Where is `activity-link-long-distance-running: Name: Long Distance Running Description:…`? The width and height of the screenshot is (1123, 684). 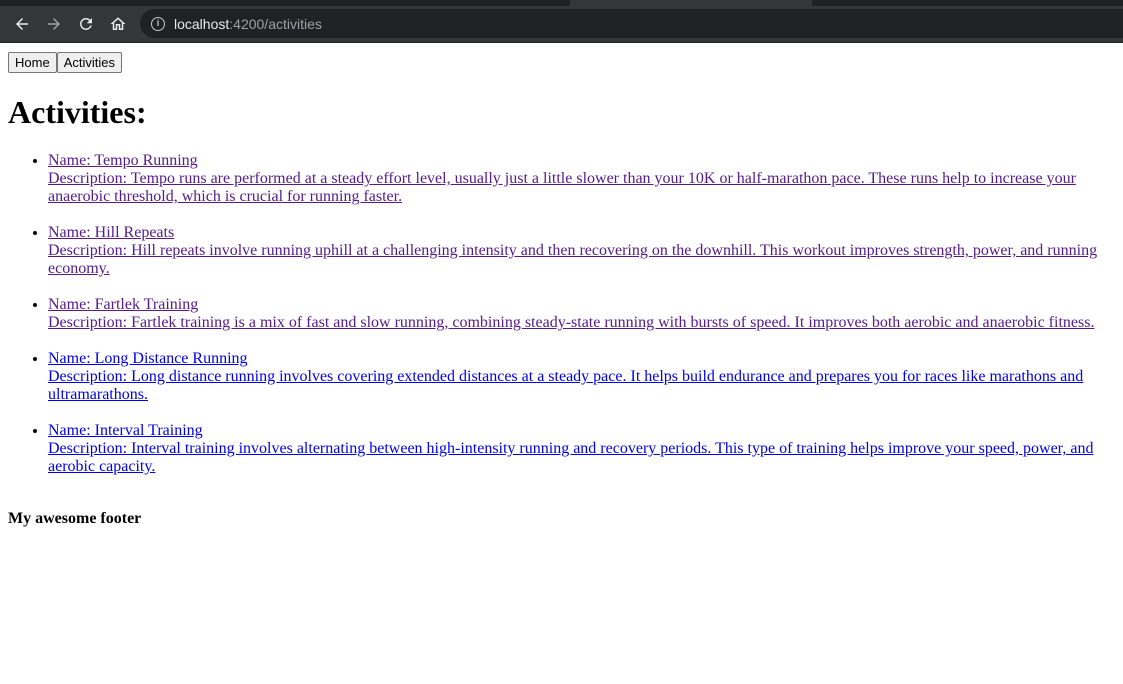 activity-link-long-distance-running: Name: Long Distance Running Description:… is located at coordinates (565, 376).